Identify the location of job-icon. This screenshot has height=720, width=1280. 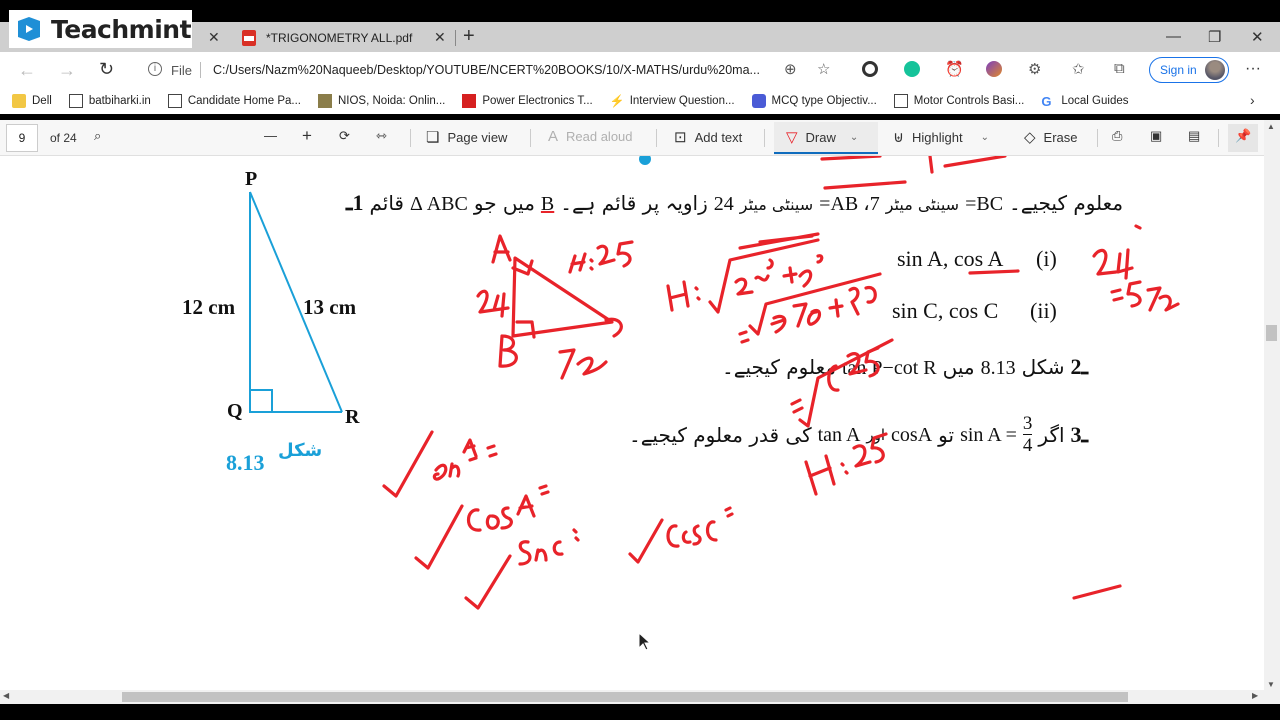
(469, 101).